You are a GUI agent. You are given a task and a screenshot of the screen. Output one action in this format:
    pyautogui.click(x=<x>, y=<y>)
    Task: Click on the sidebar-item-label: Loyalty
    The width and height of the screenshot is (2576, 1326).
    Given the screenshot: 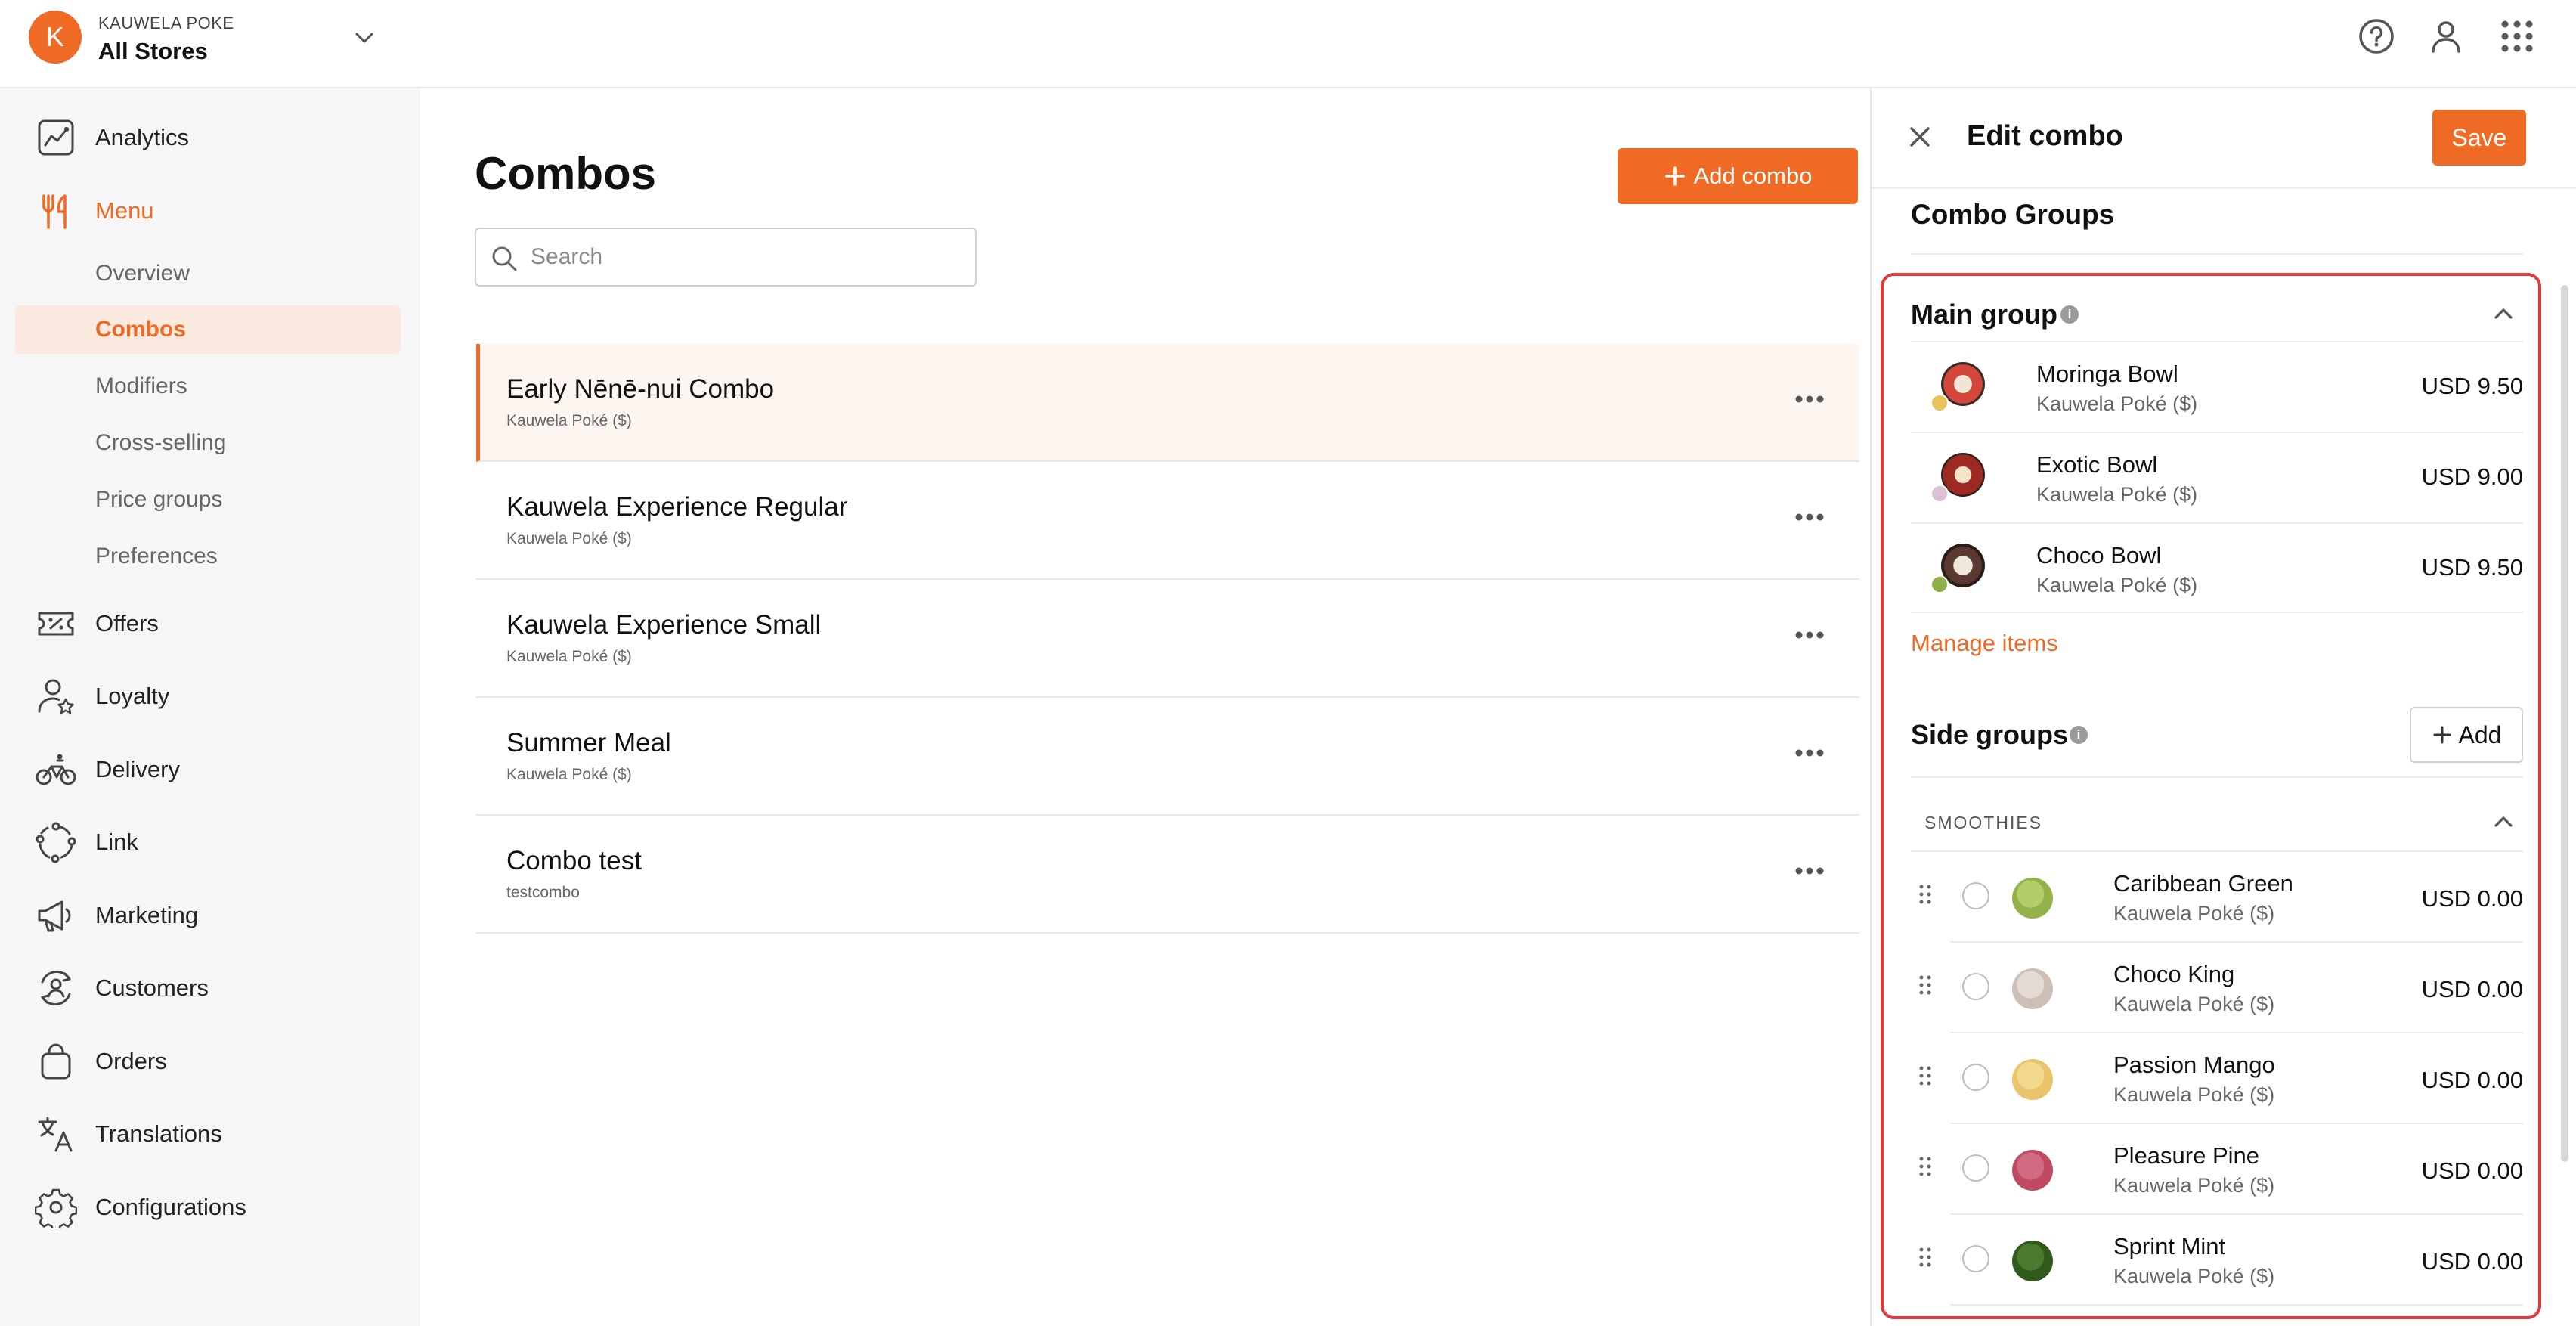 What is the action you would take?
    pyautogui.click(x=132, y=696)
    